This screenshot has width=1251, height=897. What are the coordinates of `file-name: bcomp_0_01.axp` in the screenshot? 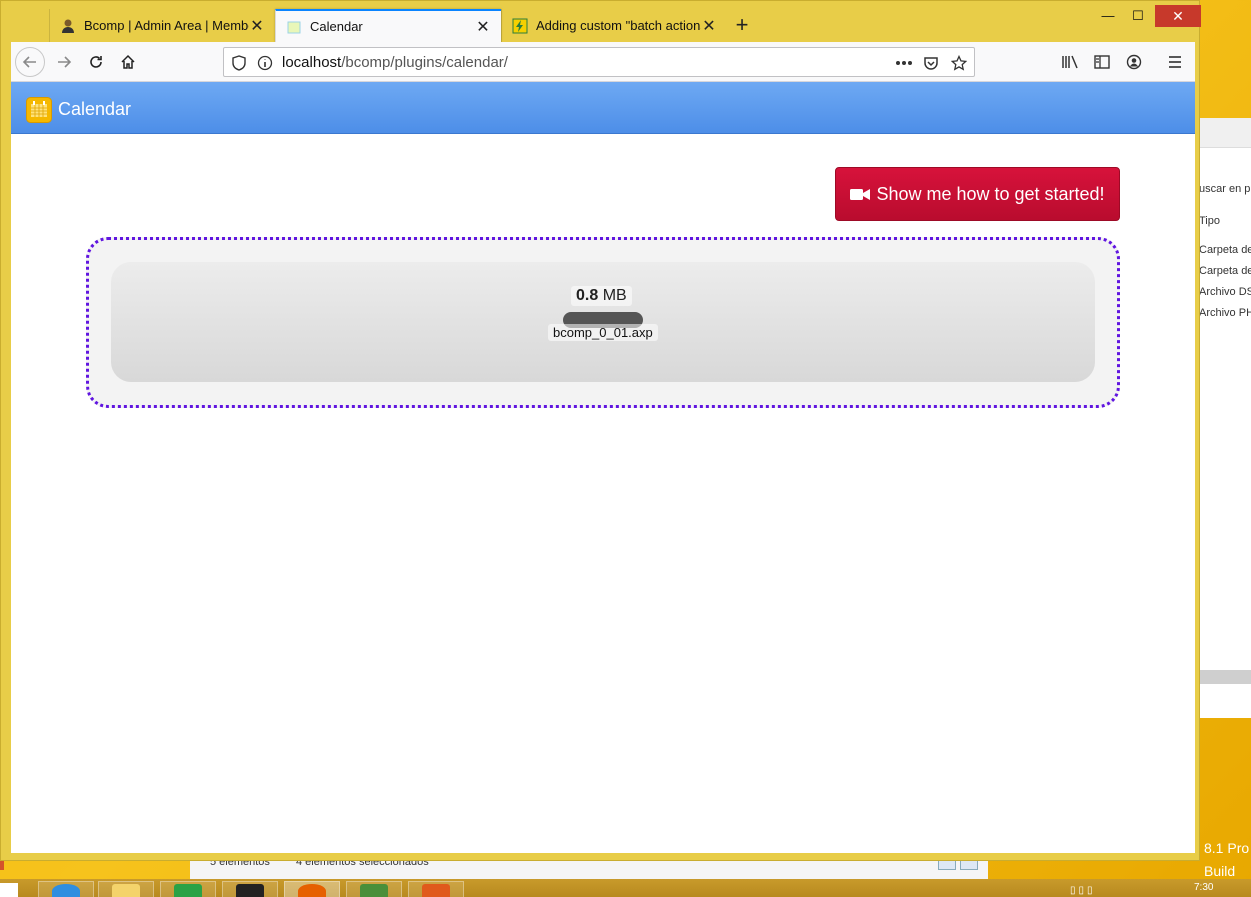 It's located at (603, 332).